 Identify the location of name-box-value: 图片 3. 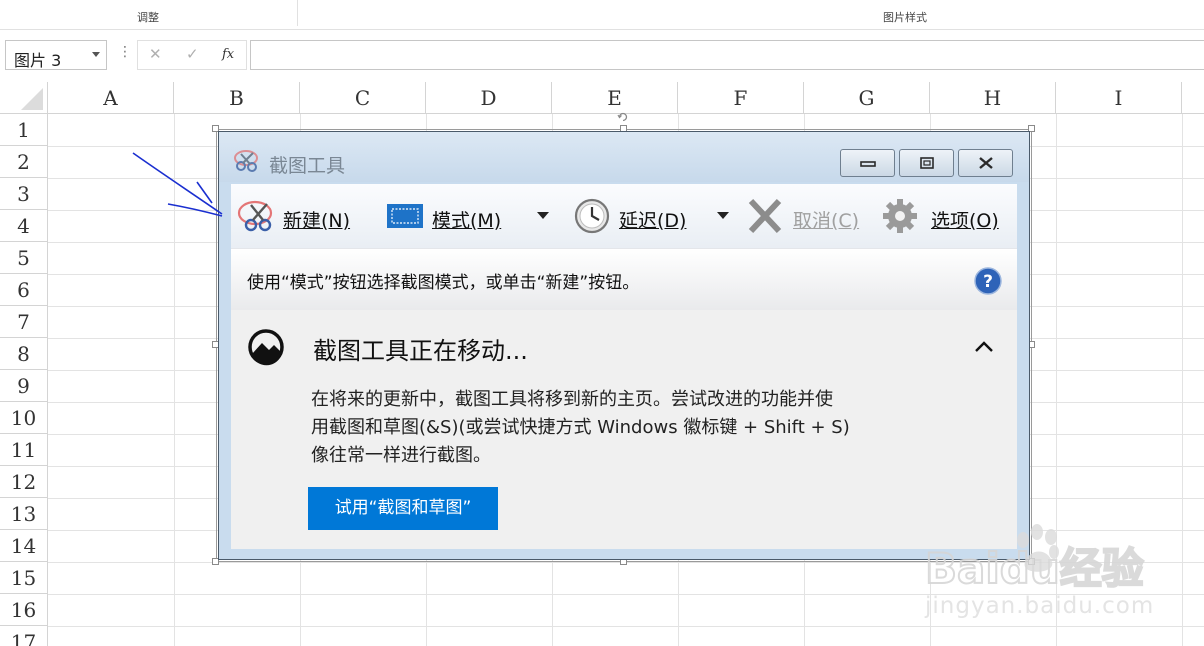
(38, 60).